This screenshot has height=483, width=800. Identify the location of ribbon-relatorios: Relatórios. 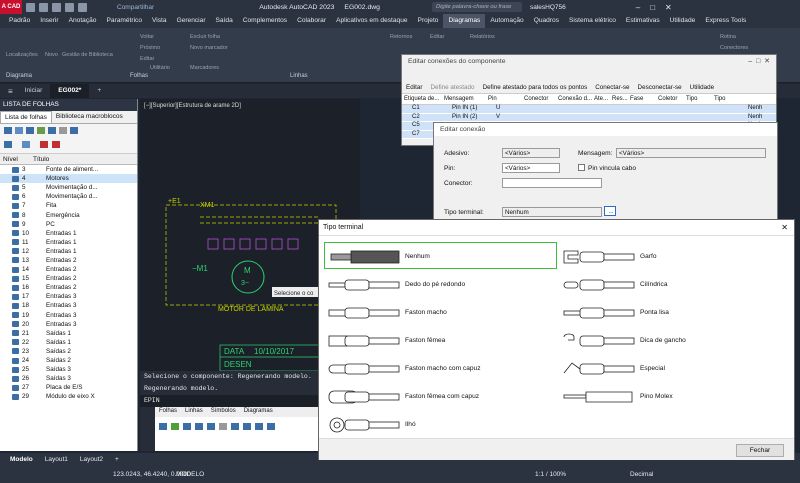
(482, 37).